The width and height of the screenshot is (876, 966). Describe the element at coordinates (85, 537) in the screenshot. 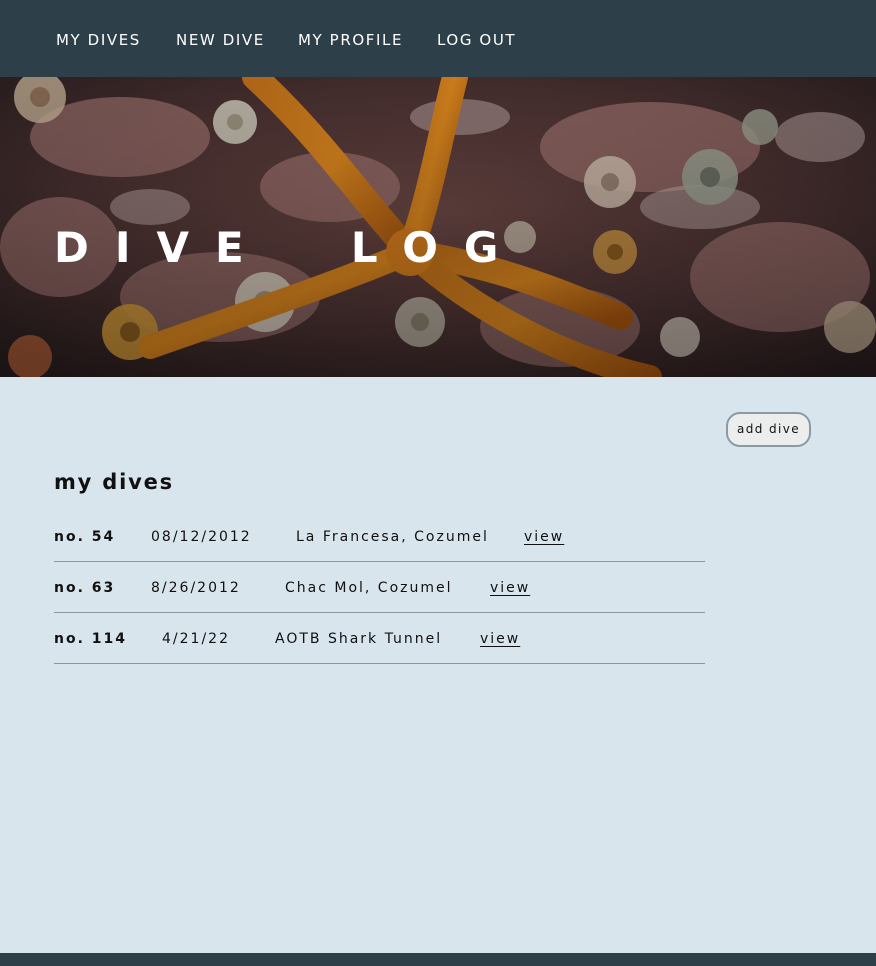

I see `dive-number: no. 54` at that location.